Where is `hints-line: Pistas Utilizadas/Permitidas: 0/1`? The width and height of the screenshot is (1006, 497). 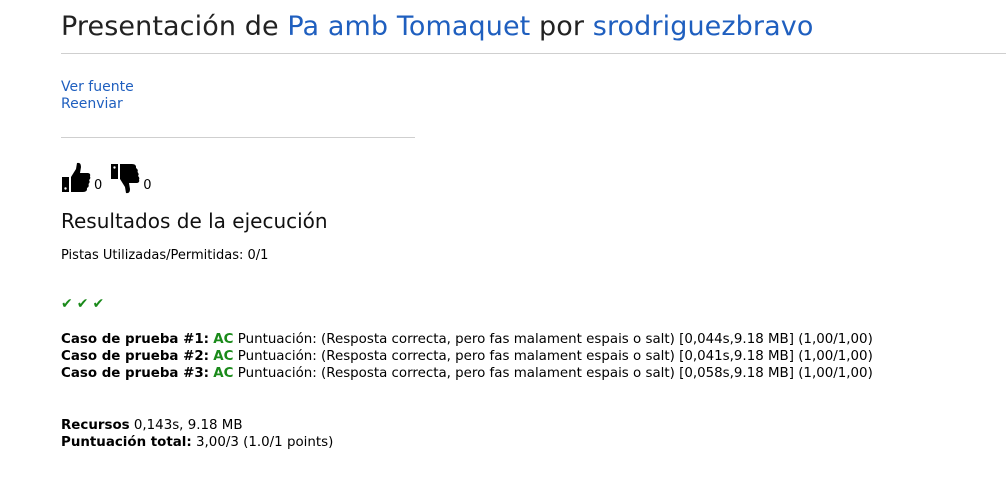 hints-line: Pistas Utilizadas/Permitidas: 0/1 is located at coordinates (164, 255).